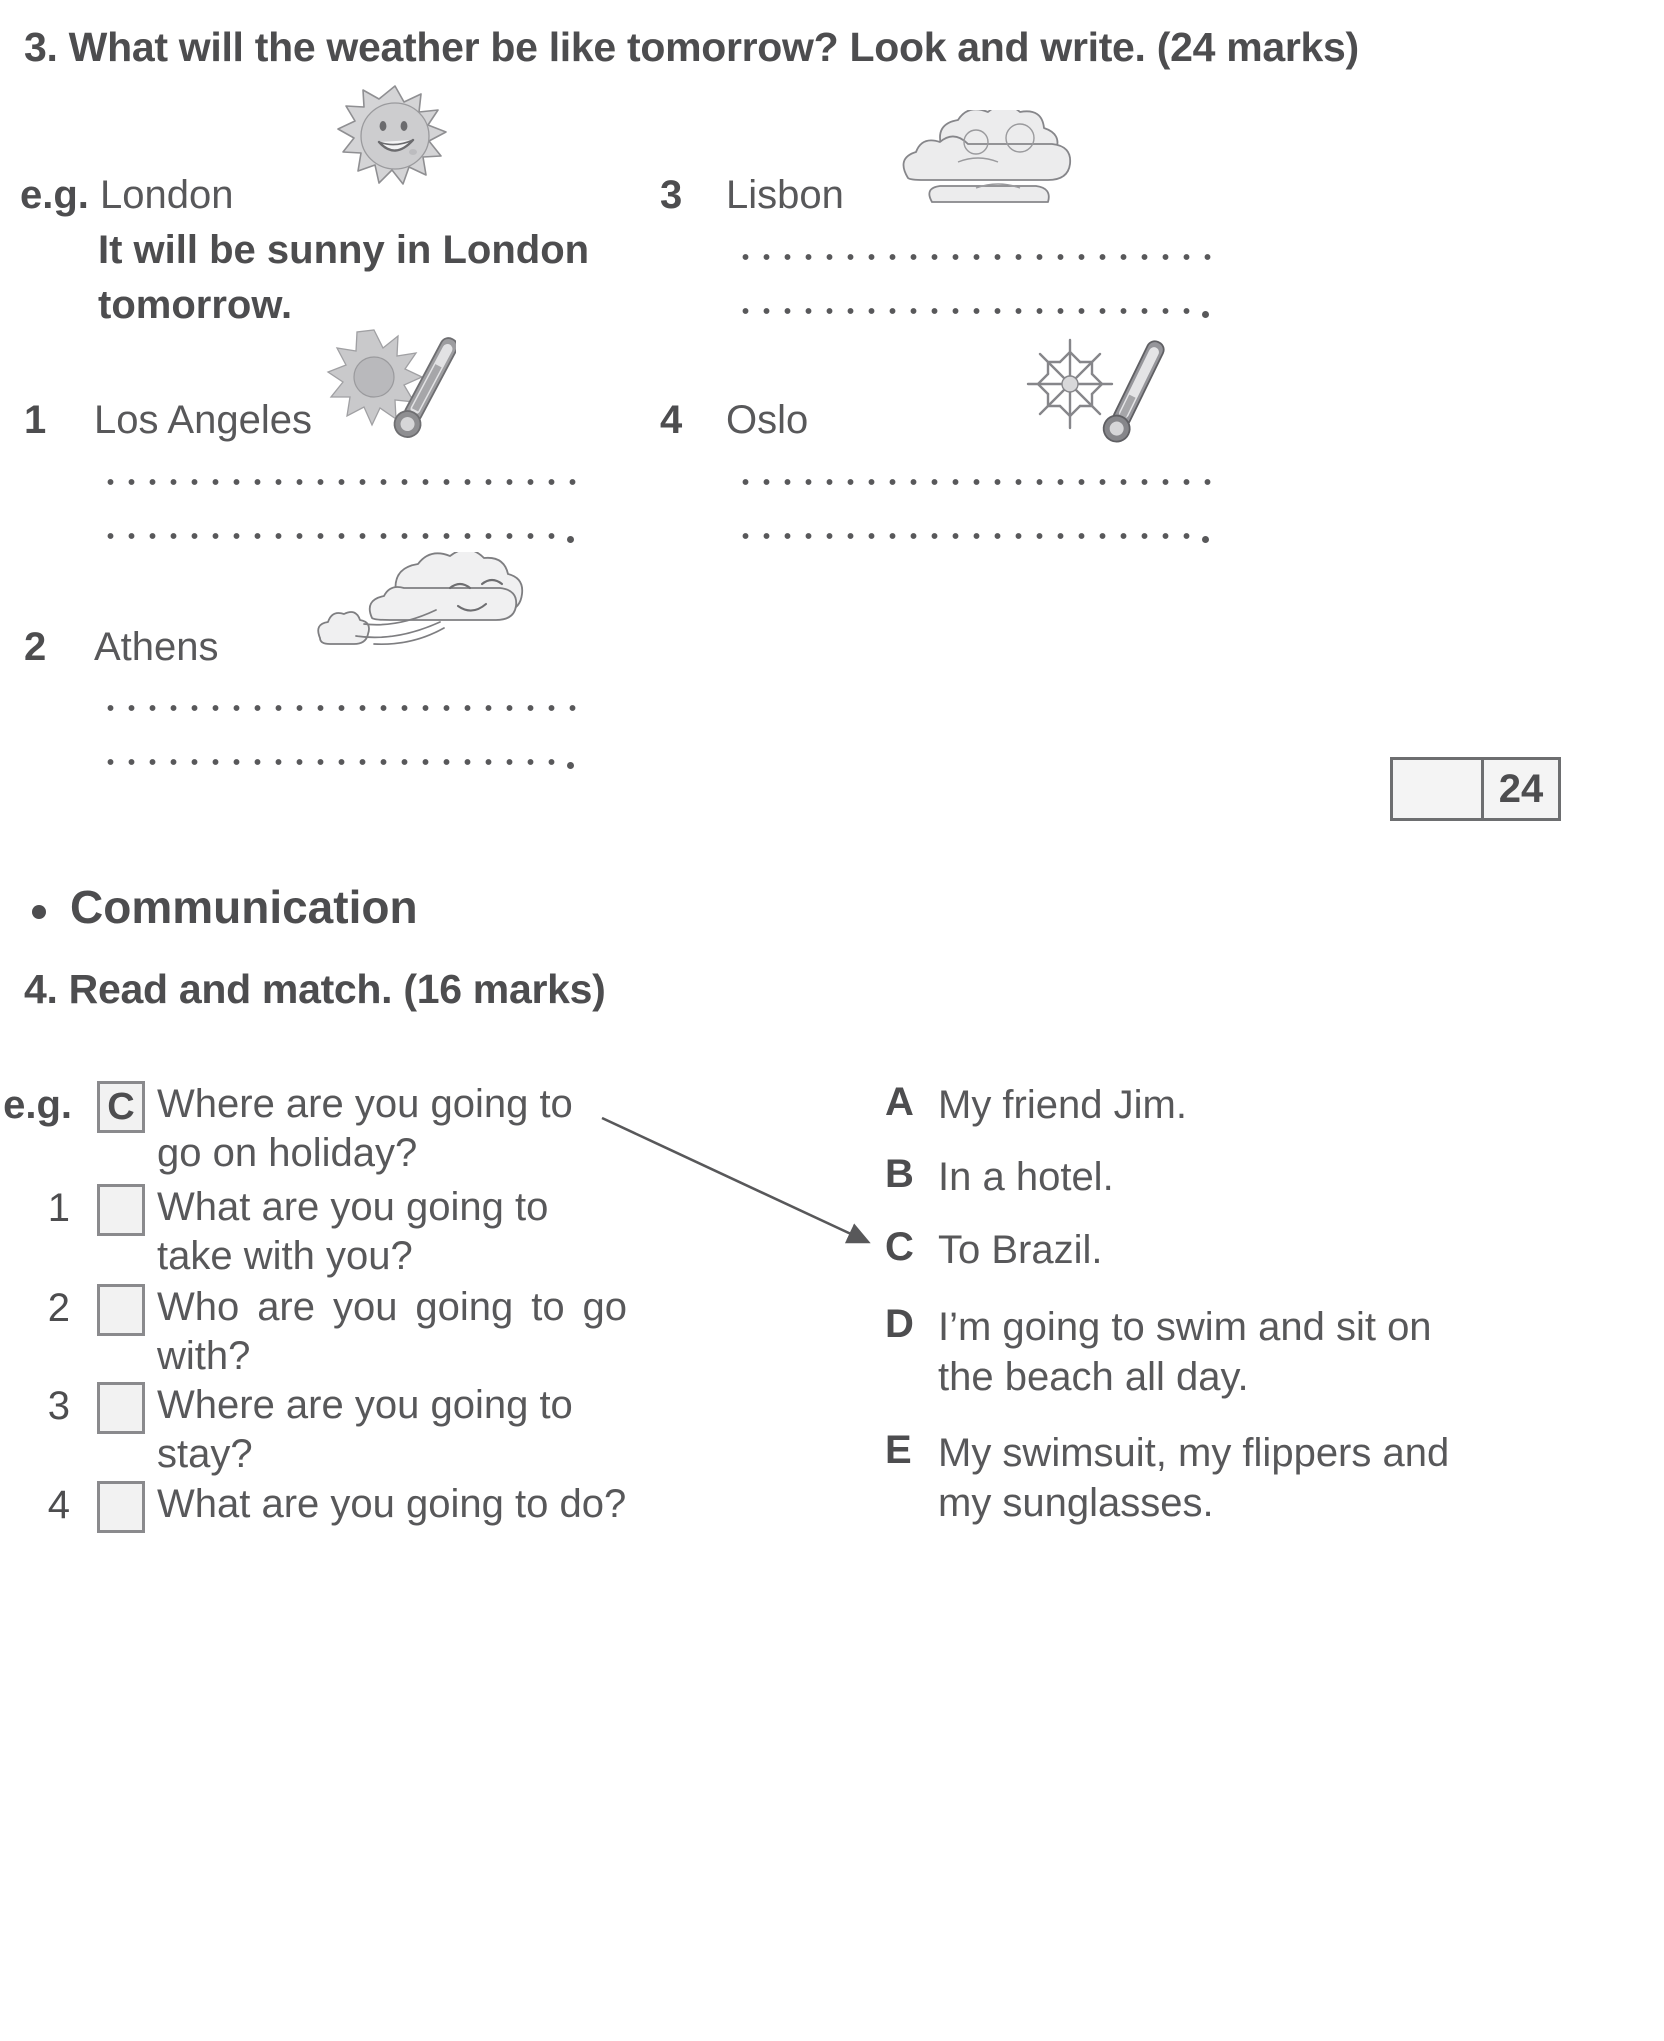 Image resolution: width=1664 pixels, height=2041 pixels. I want to click on question-2-answer-box, so click(121, 1310).